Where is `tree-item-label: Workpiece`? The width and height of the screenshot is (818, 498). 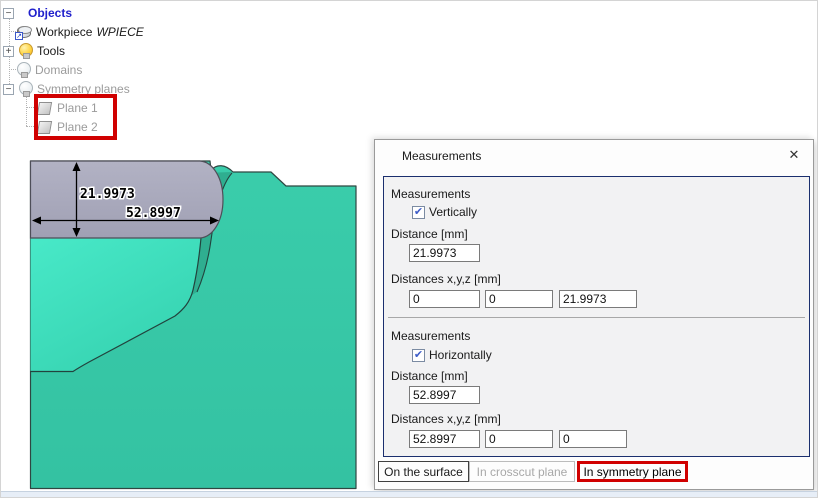
tree-item-label: Workpiece is located at coordinates (64, 32).